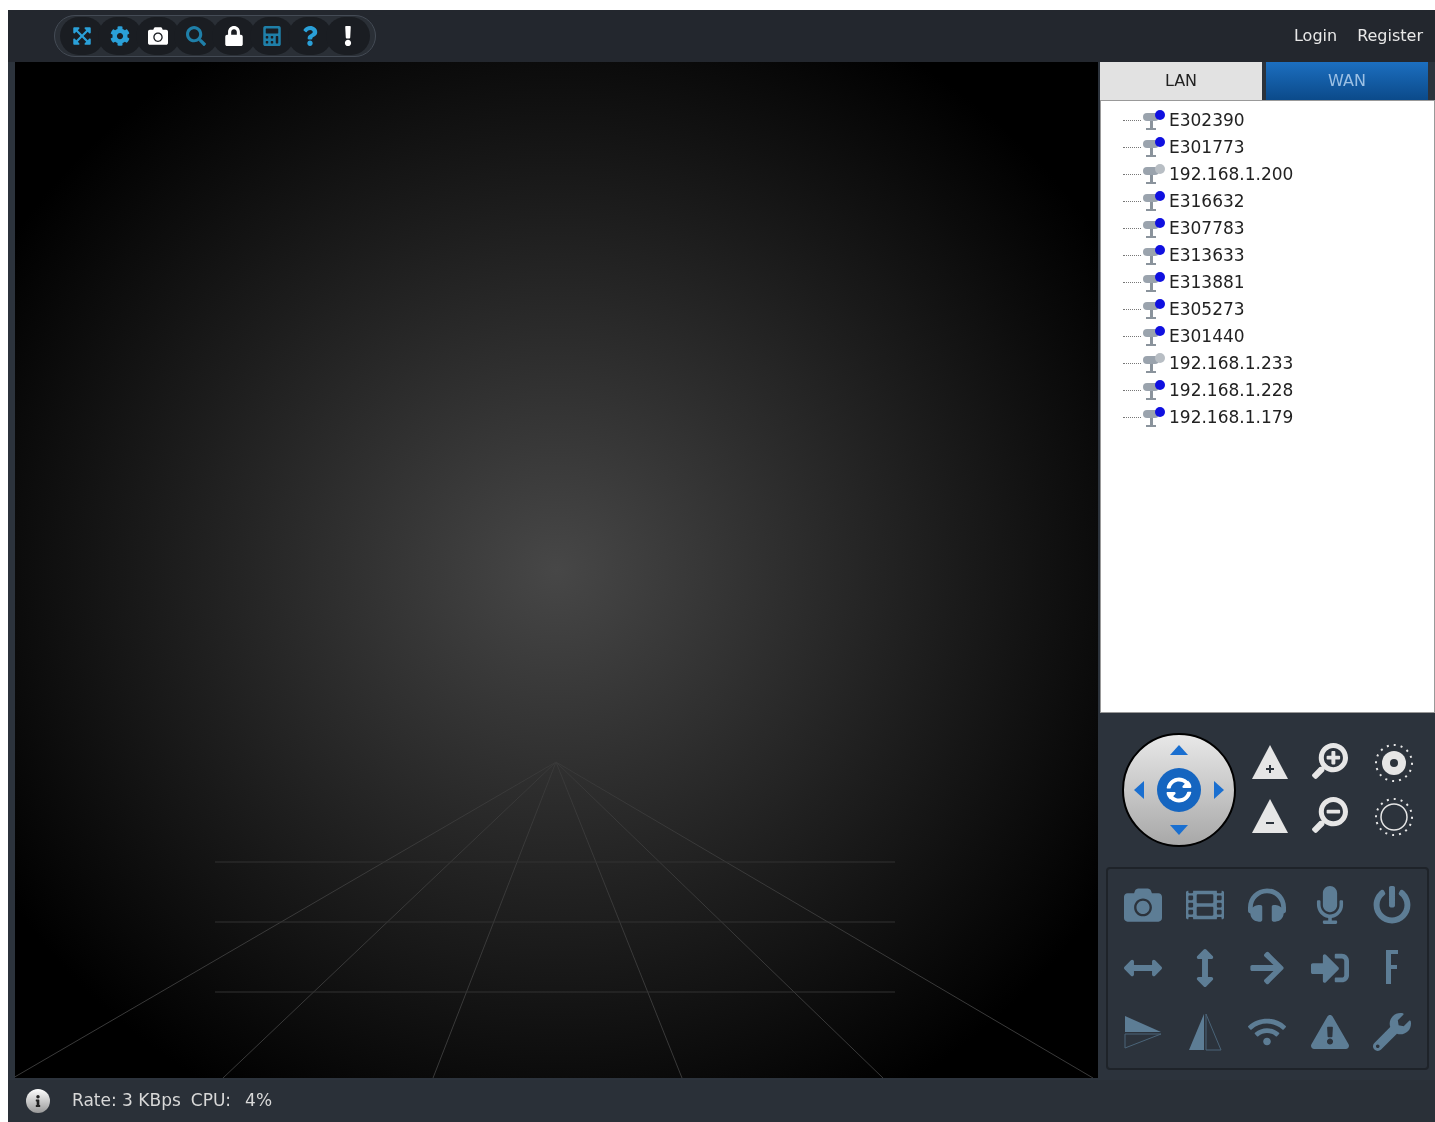 This screenshot has width=1435, height=1122. What do you see at coordinates (1207, 282) in the screenshot?
I see `device-name: E313881` at bounding box center [1207, 282].